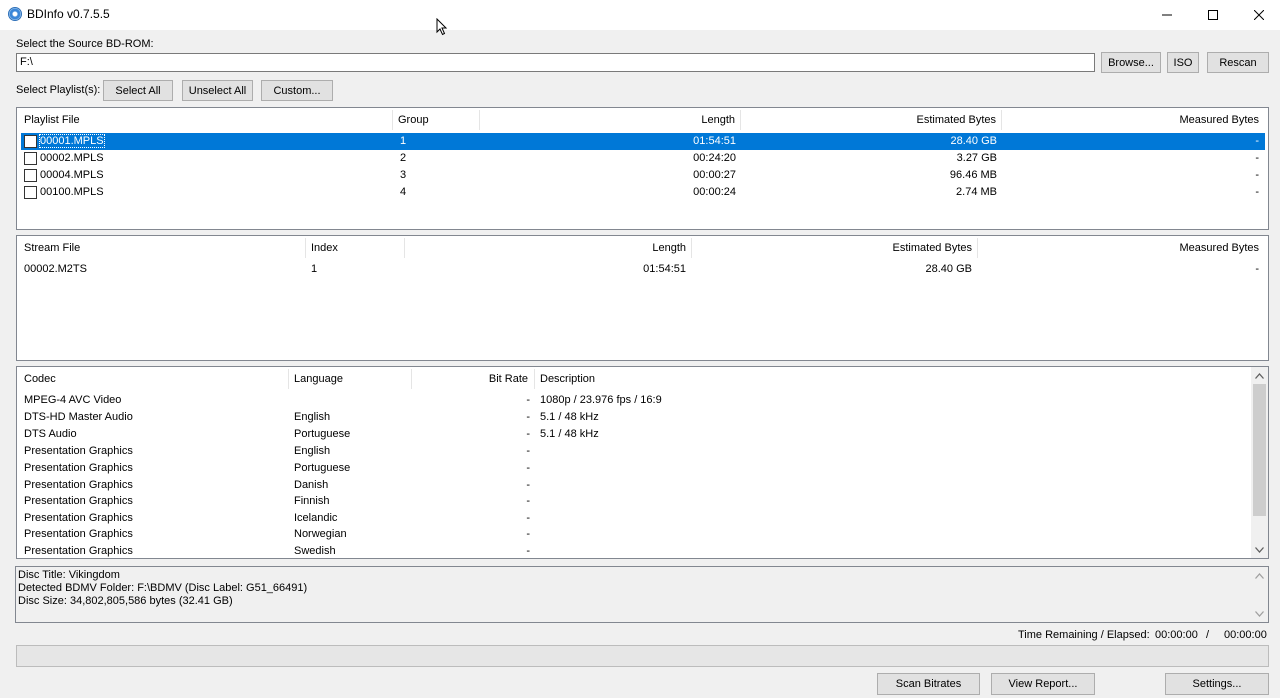 The image size is (1280, 698). What do you see at coordinates (403, 141) in the screenshot?
I see `playlist-group: 1` at bounding box center [403, 141].